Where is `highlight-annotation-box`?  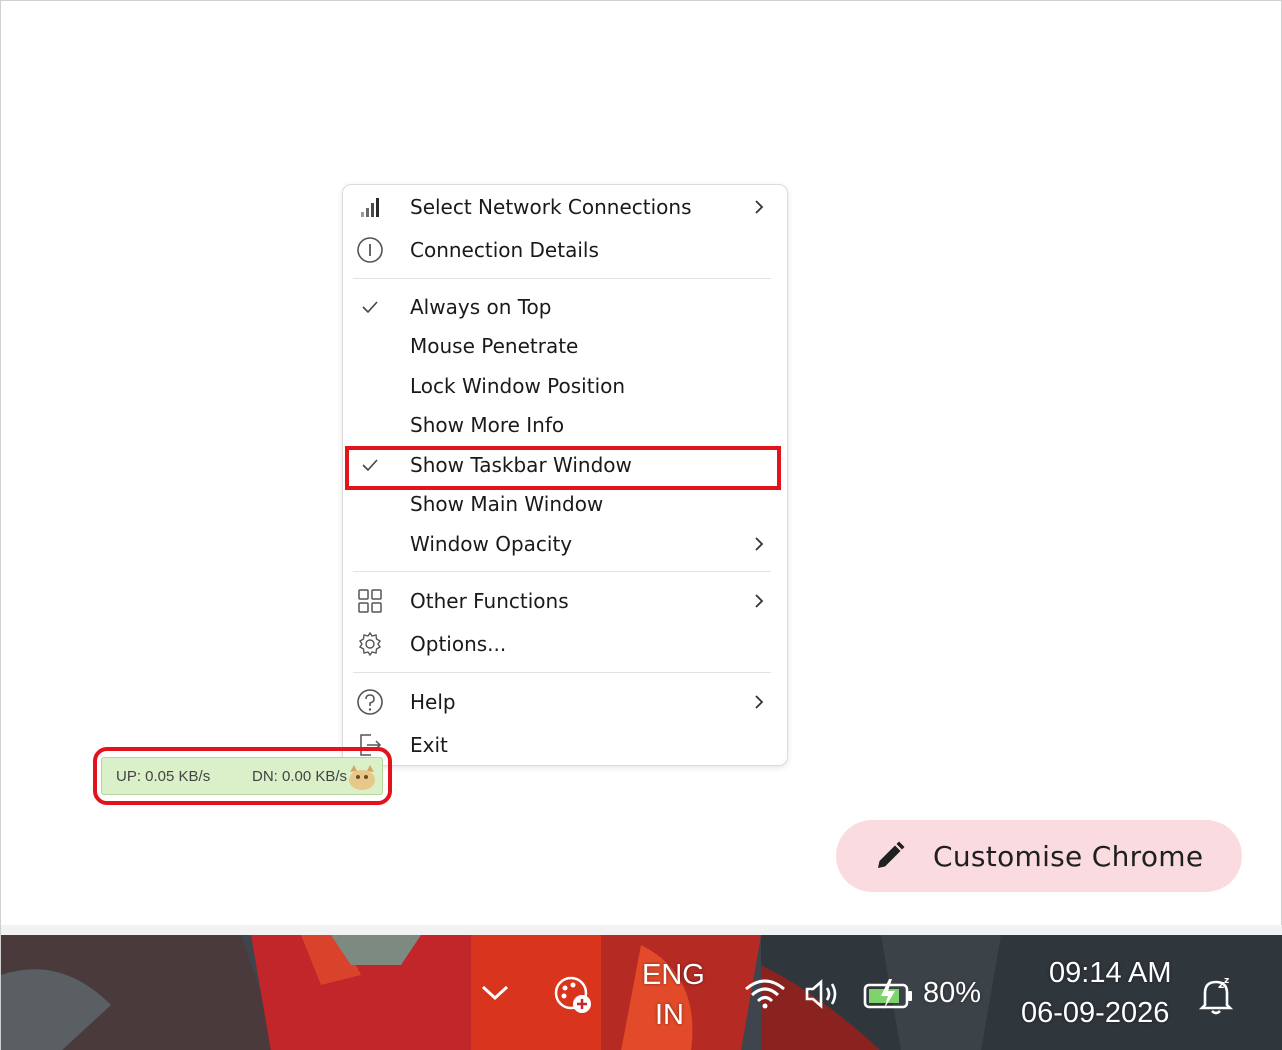 highlight-annotation-box is located at coordinates (563, 468).